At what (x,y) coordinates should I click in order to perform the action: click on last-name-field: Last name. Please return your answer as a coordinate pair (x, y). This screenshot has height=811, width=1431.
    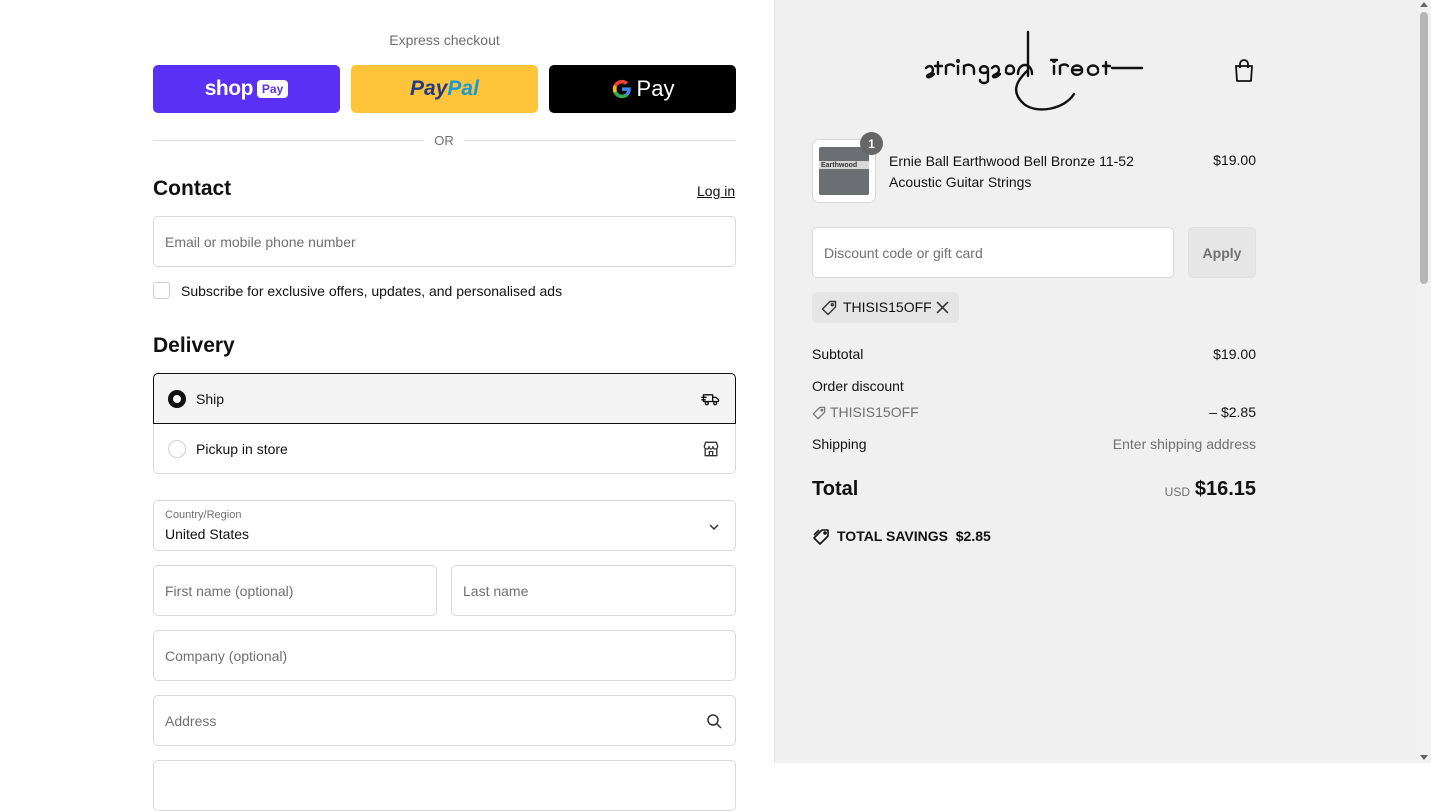
    Looking at the image, I should click on (593, 590).